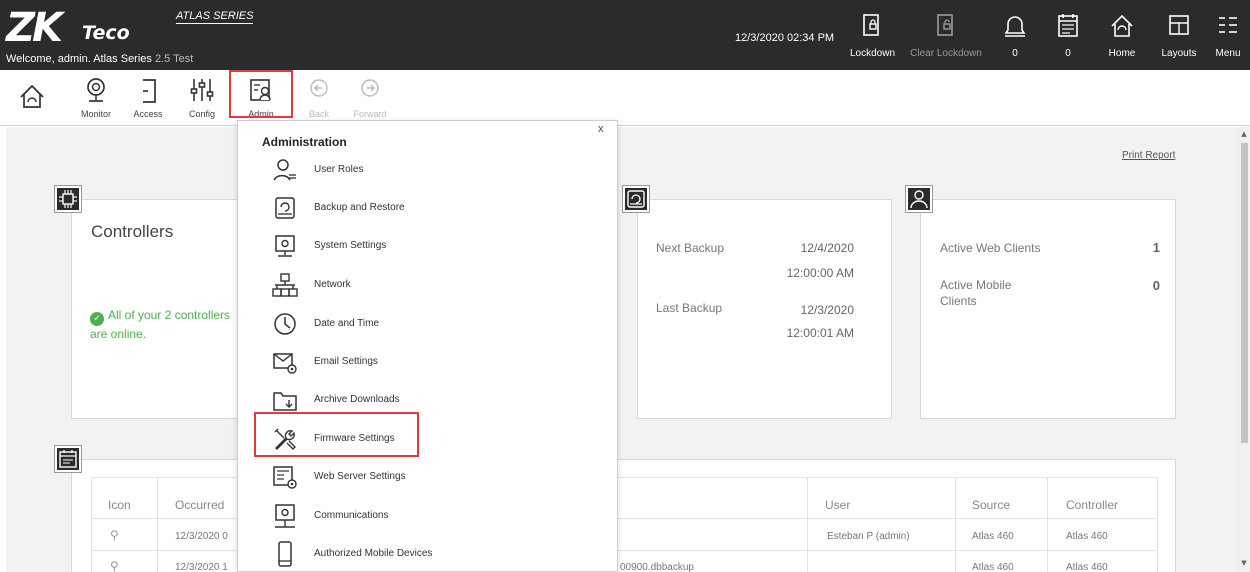 The width and height of the screenshot is (1250, 572). I want to click on layouts-button: Layouts, so click(1179, 37).